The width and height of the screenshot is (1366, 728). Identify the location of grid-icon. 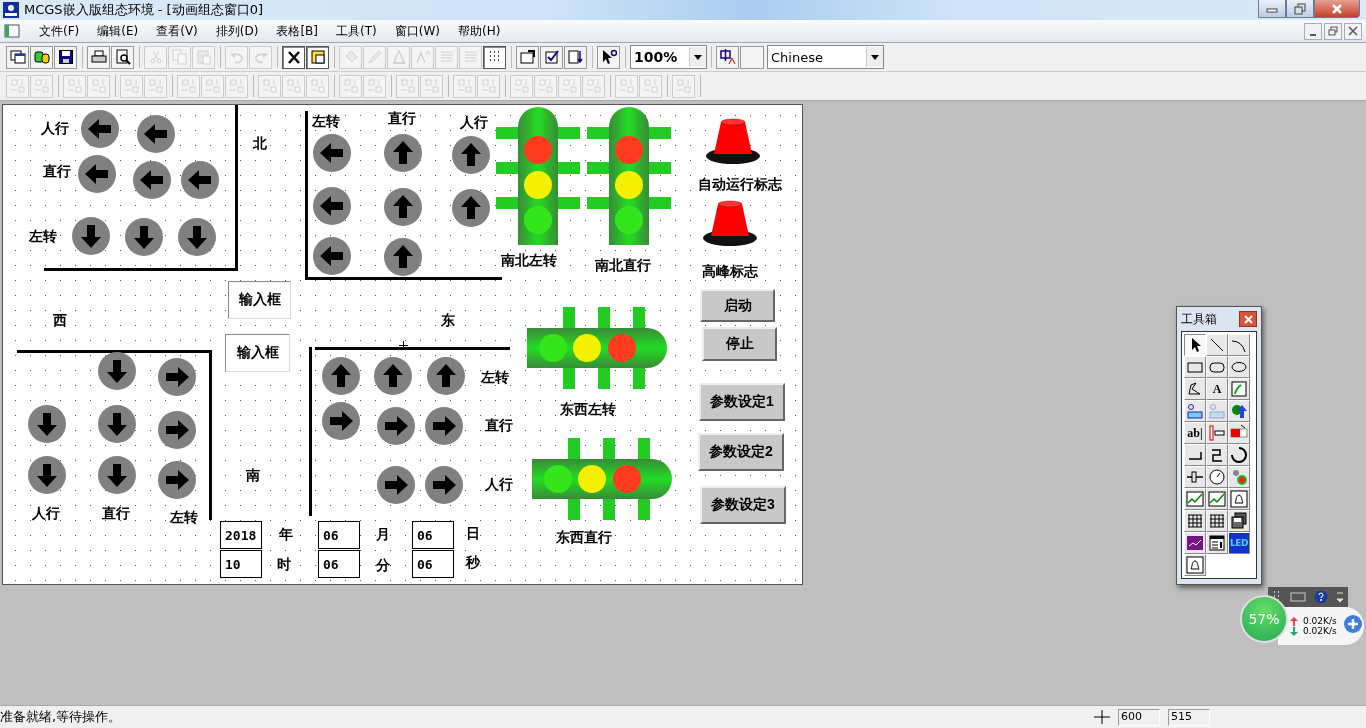
(1217, 521).